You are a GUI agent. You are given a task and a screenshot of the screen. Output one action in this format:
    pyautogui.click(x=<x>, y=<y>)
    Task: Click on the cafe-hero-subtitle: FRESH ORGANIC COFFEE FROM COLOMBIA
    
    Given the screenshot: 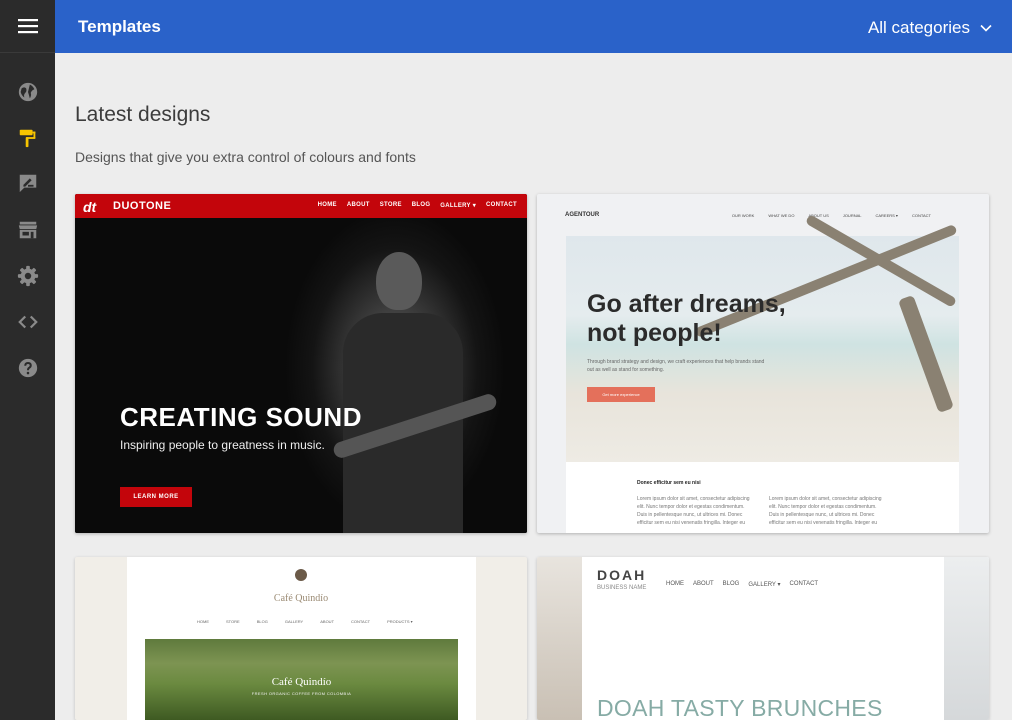 What is the action you would take?
    pyautogui.click(x=301, y=693)
    